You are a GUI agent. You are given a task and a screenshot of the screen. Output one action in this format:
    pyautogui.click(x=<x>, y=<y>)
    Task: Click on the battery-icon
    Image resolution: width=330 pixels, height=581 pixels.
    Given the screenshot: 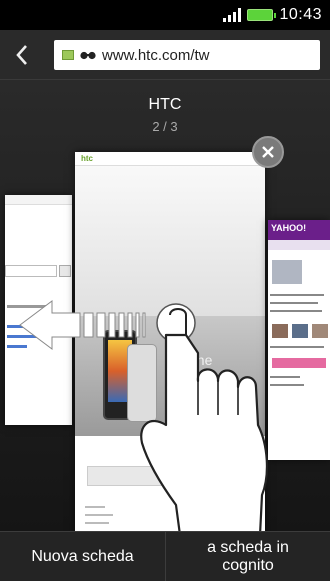 What is the action you would take?
    pyautogui.click(x=262, y=15)
    